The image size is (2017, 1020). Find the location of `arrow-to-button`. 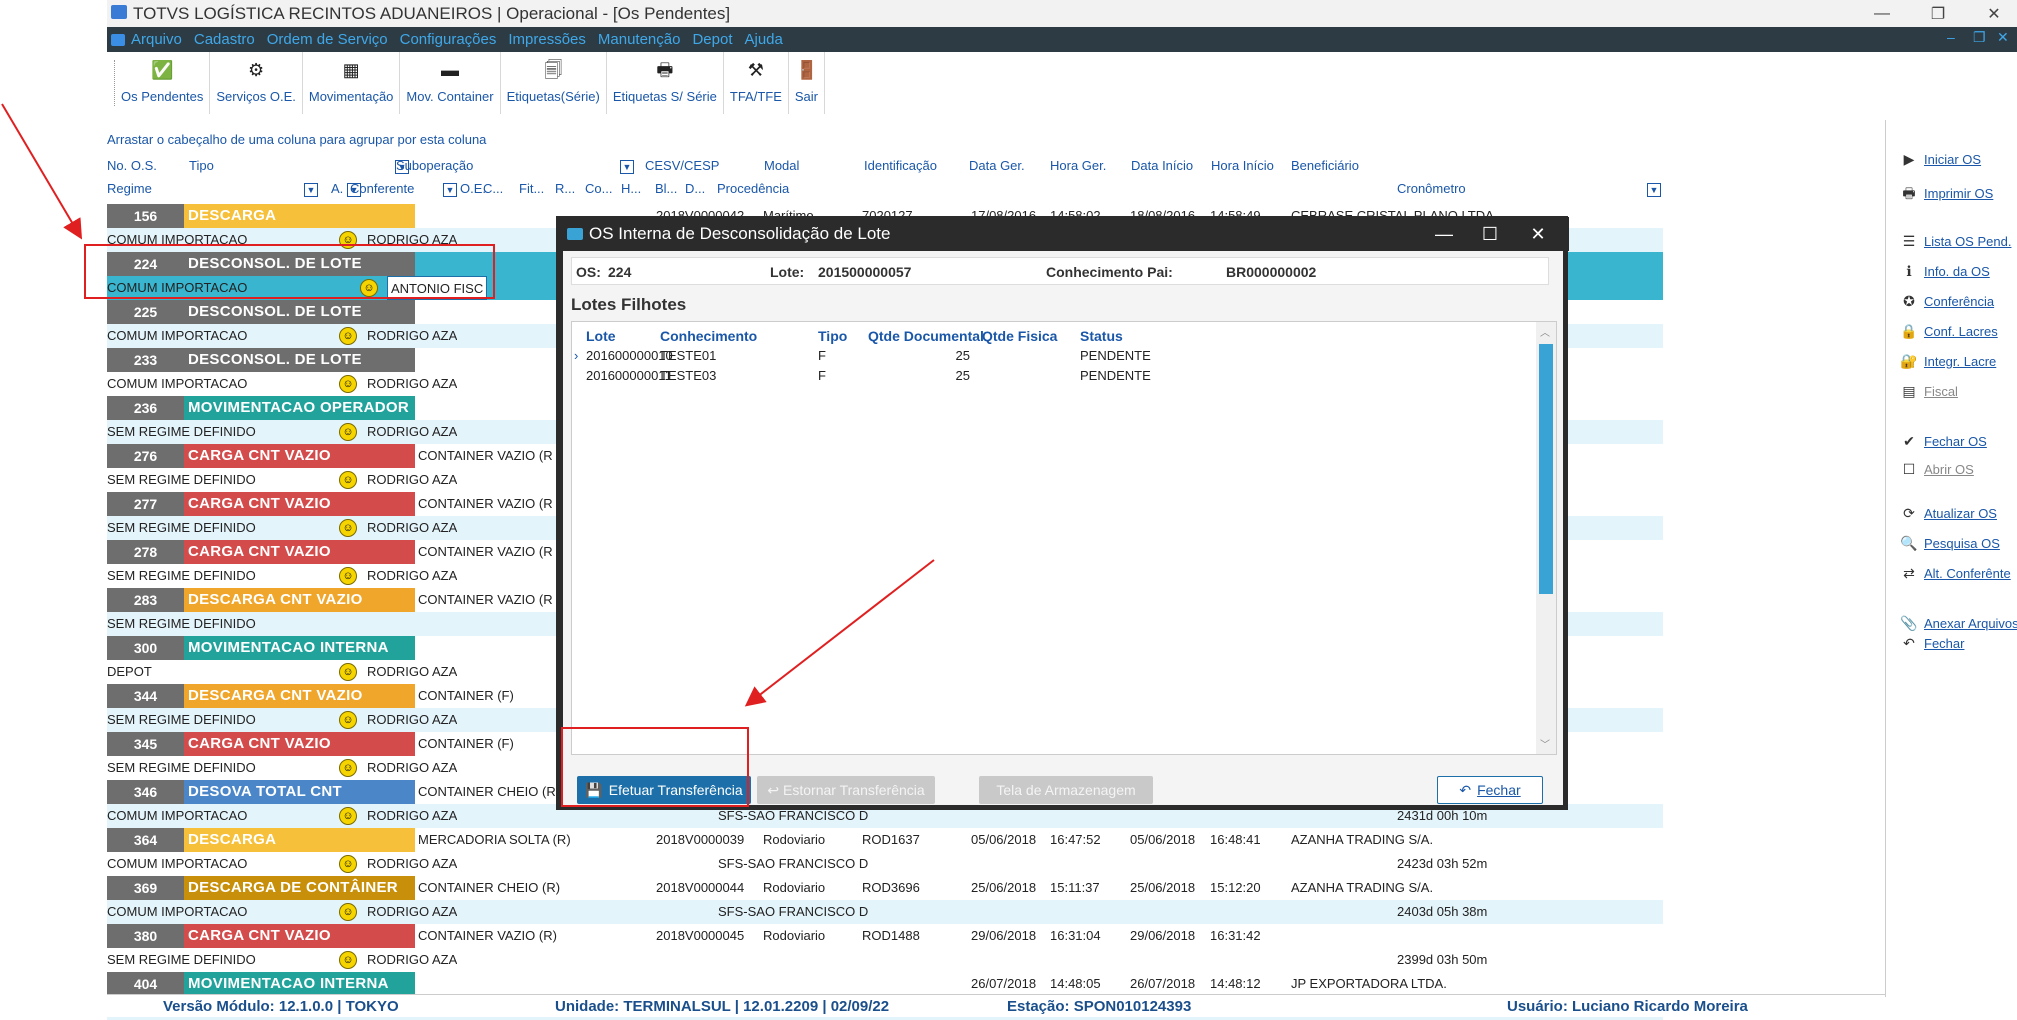

arrow-to-button is located at coordinates (839, 633).